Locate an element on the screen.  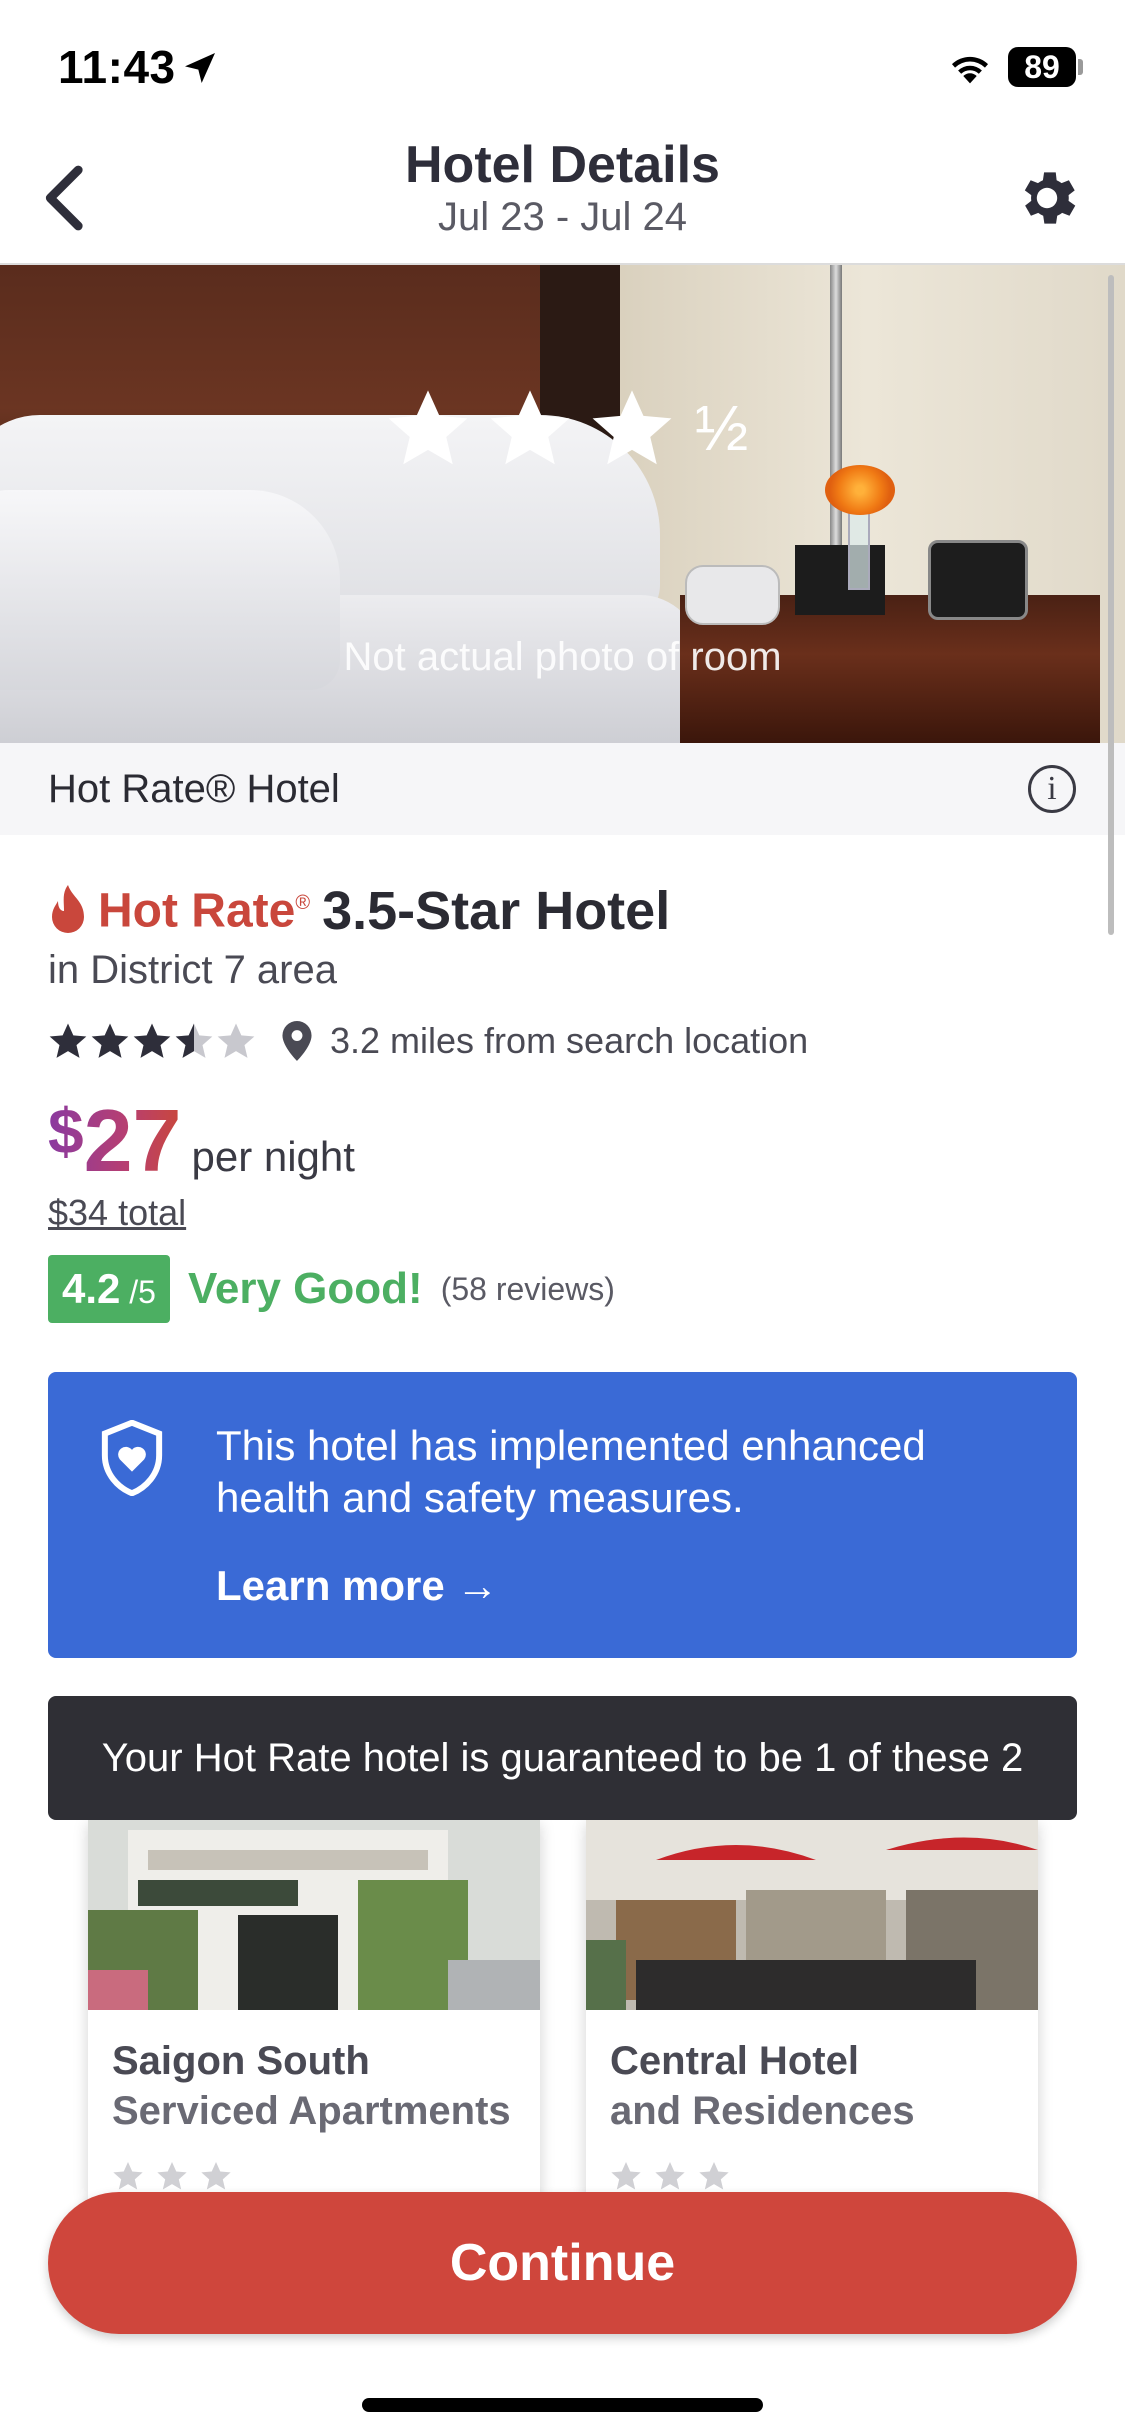
page-dates: Jul 23 - Jul 24 is located at coordinates (562, 217).